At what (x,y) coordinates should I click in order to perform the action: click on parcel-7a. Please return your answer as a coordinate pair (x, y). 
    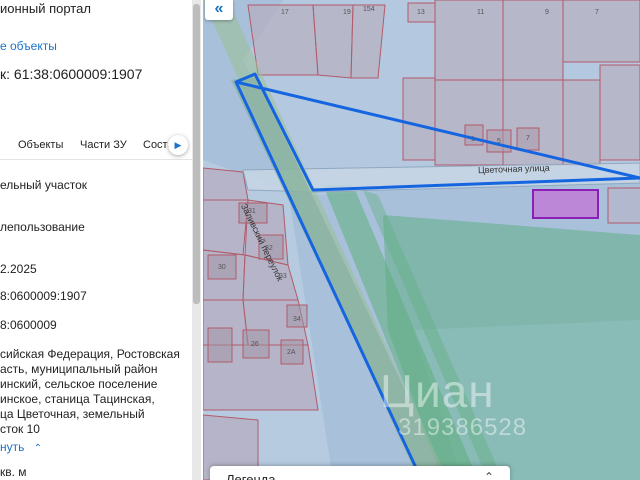
    Looking at the image, I should click on (601, 31).